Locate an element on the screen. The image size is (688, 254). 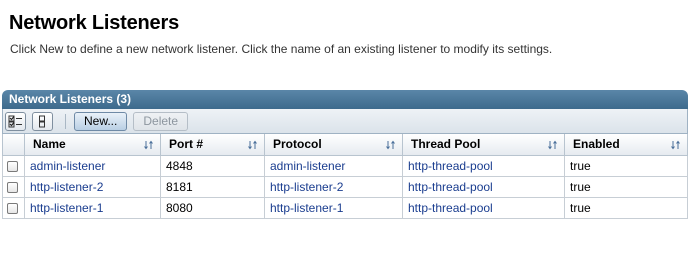
toolbar-separator is located at coordinates (65, 121).